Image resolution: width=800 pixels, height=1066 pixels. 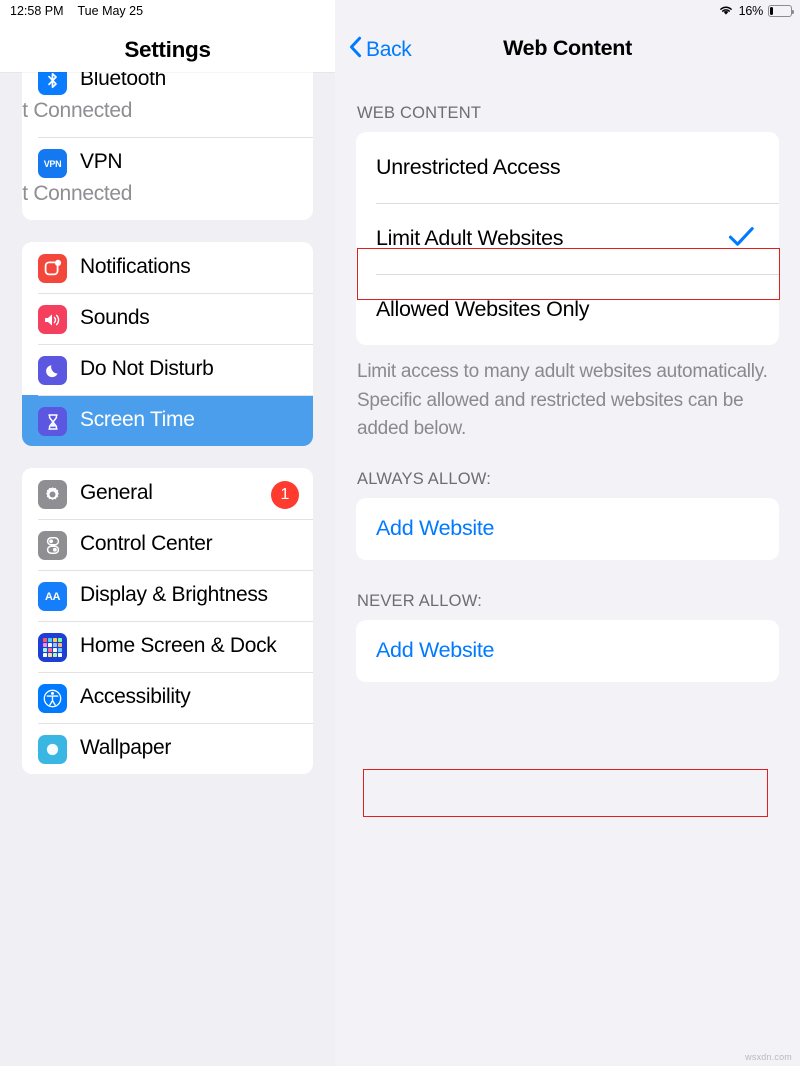 I want to click on always-allow-card: Add Website, so click(x=567, y=528).